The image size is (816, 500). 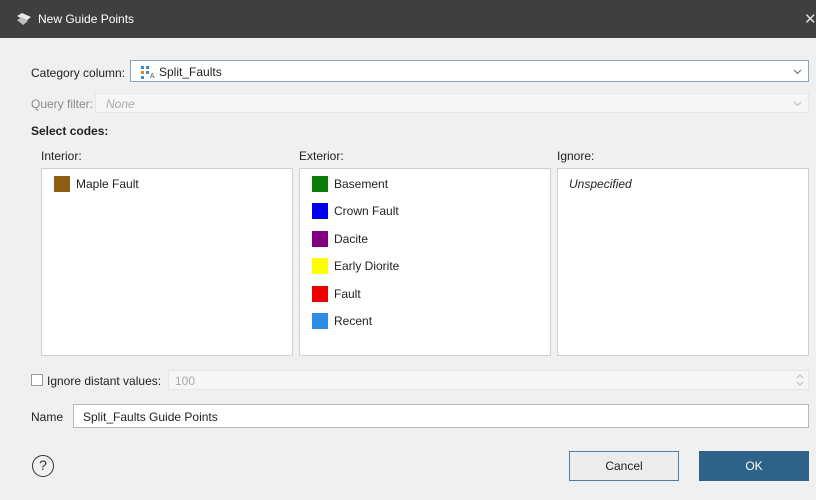 What do you see at coordinates (366, 211) in the screenshot?
I see `list-item-label: Crown Fault` at bounding box center [366, 211].